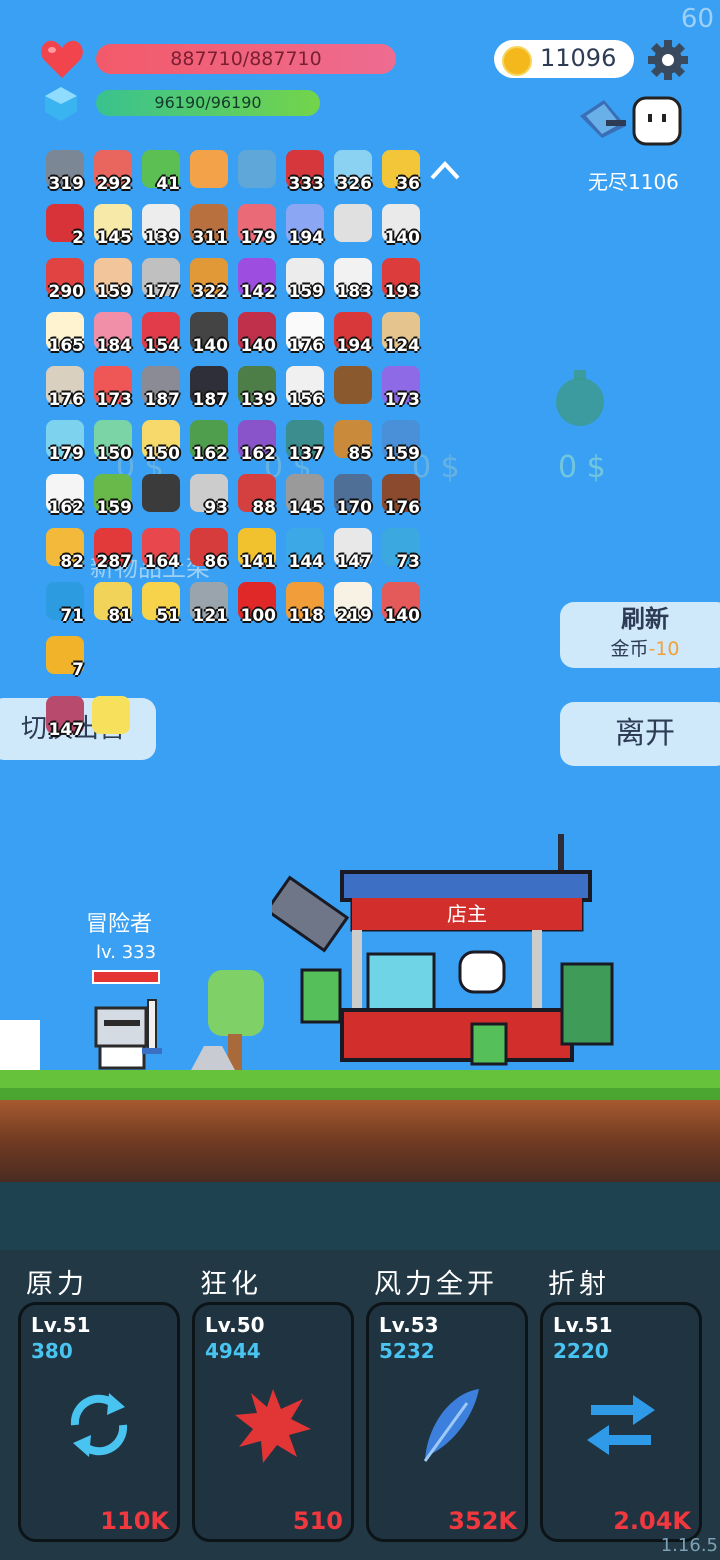 The image size is (720, 1560). Describe the element at coordinates (402, 238) in the screenshot. I see `item-count: 140` at that location.